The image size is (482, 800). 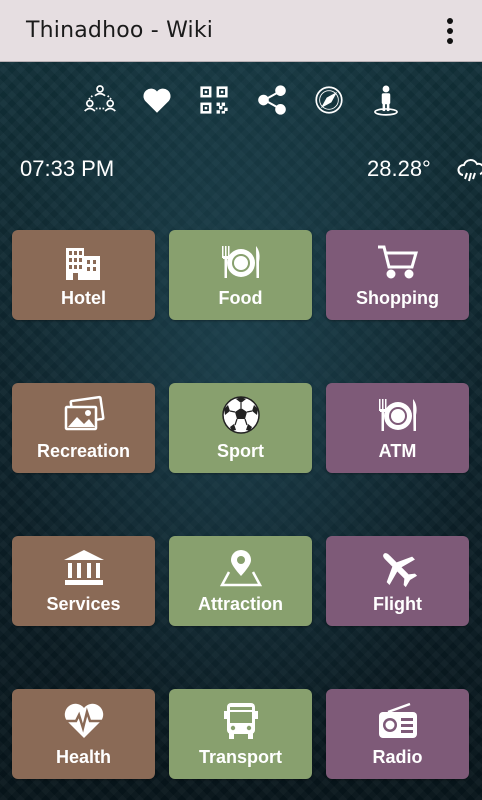 I want to click on tile-sport: Sport, so click(x=240, y=428).